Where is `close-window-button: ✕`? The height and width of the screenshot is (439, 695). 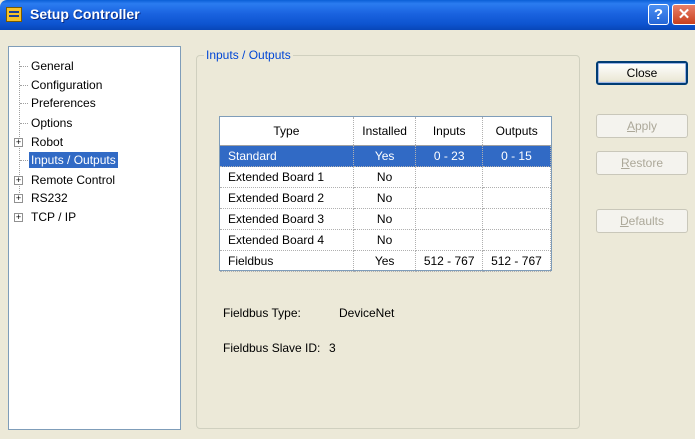
close-window-button: ✕ is located at coordinates (683, 14).